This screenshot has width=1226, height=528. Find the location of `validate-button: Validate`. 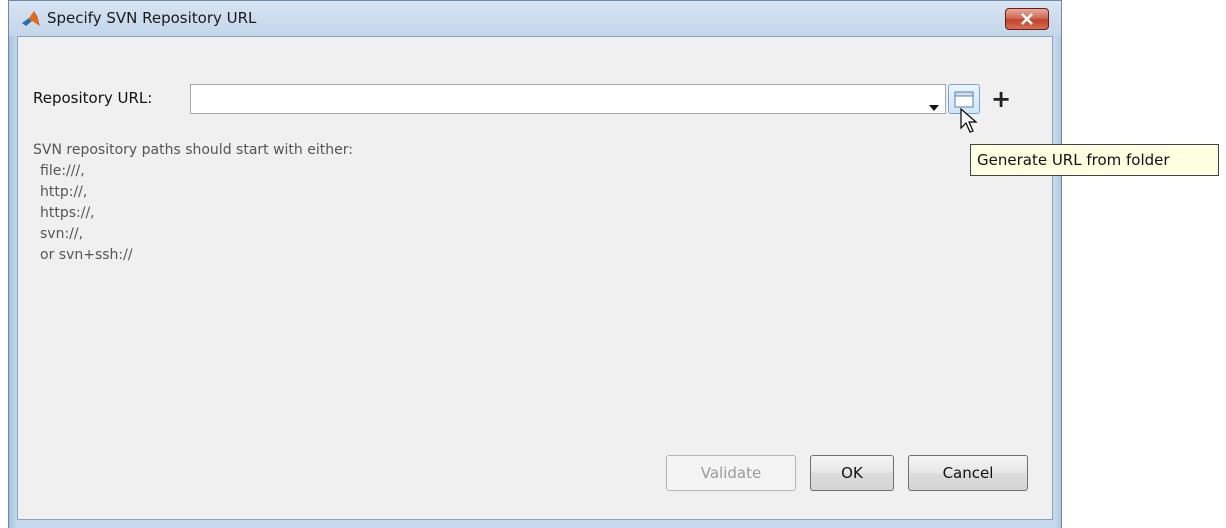

validate-button: Validate is located at coordinates (731, 473).